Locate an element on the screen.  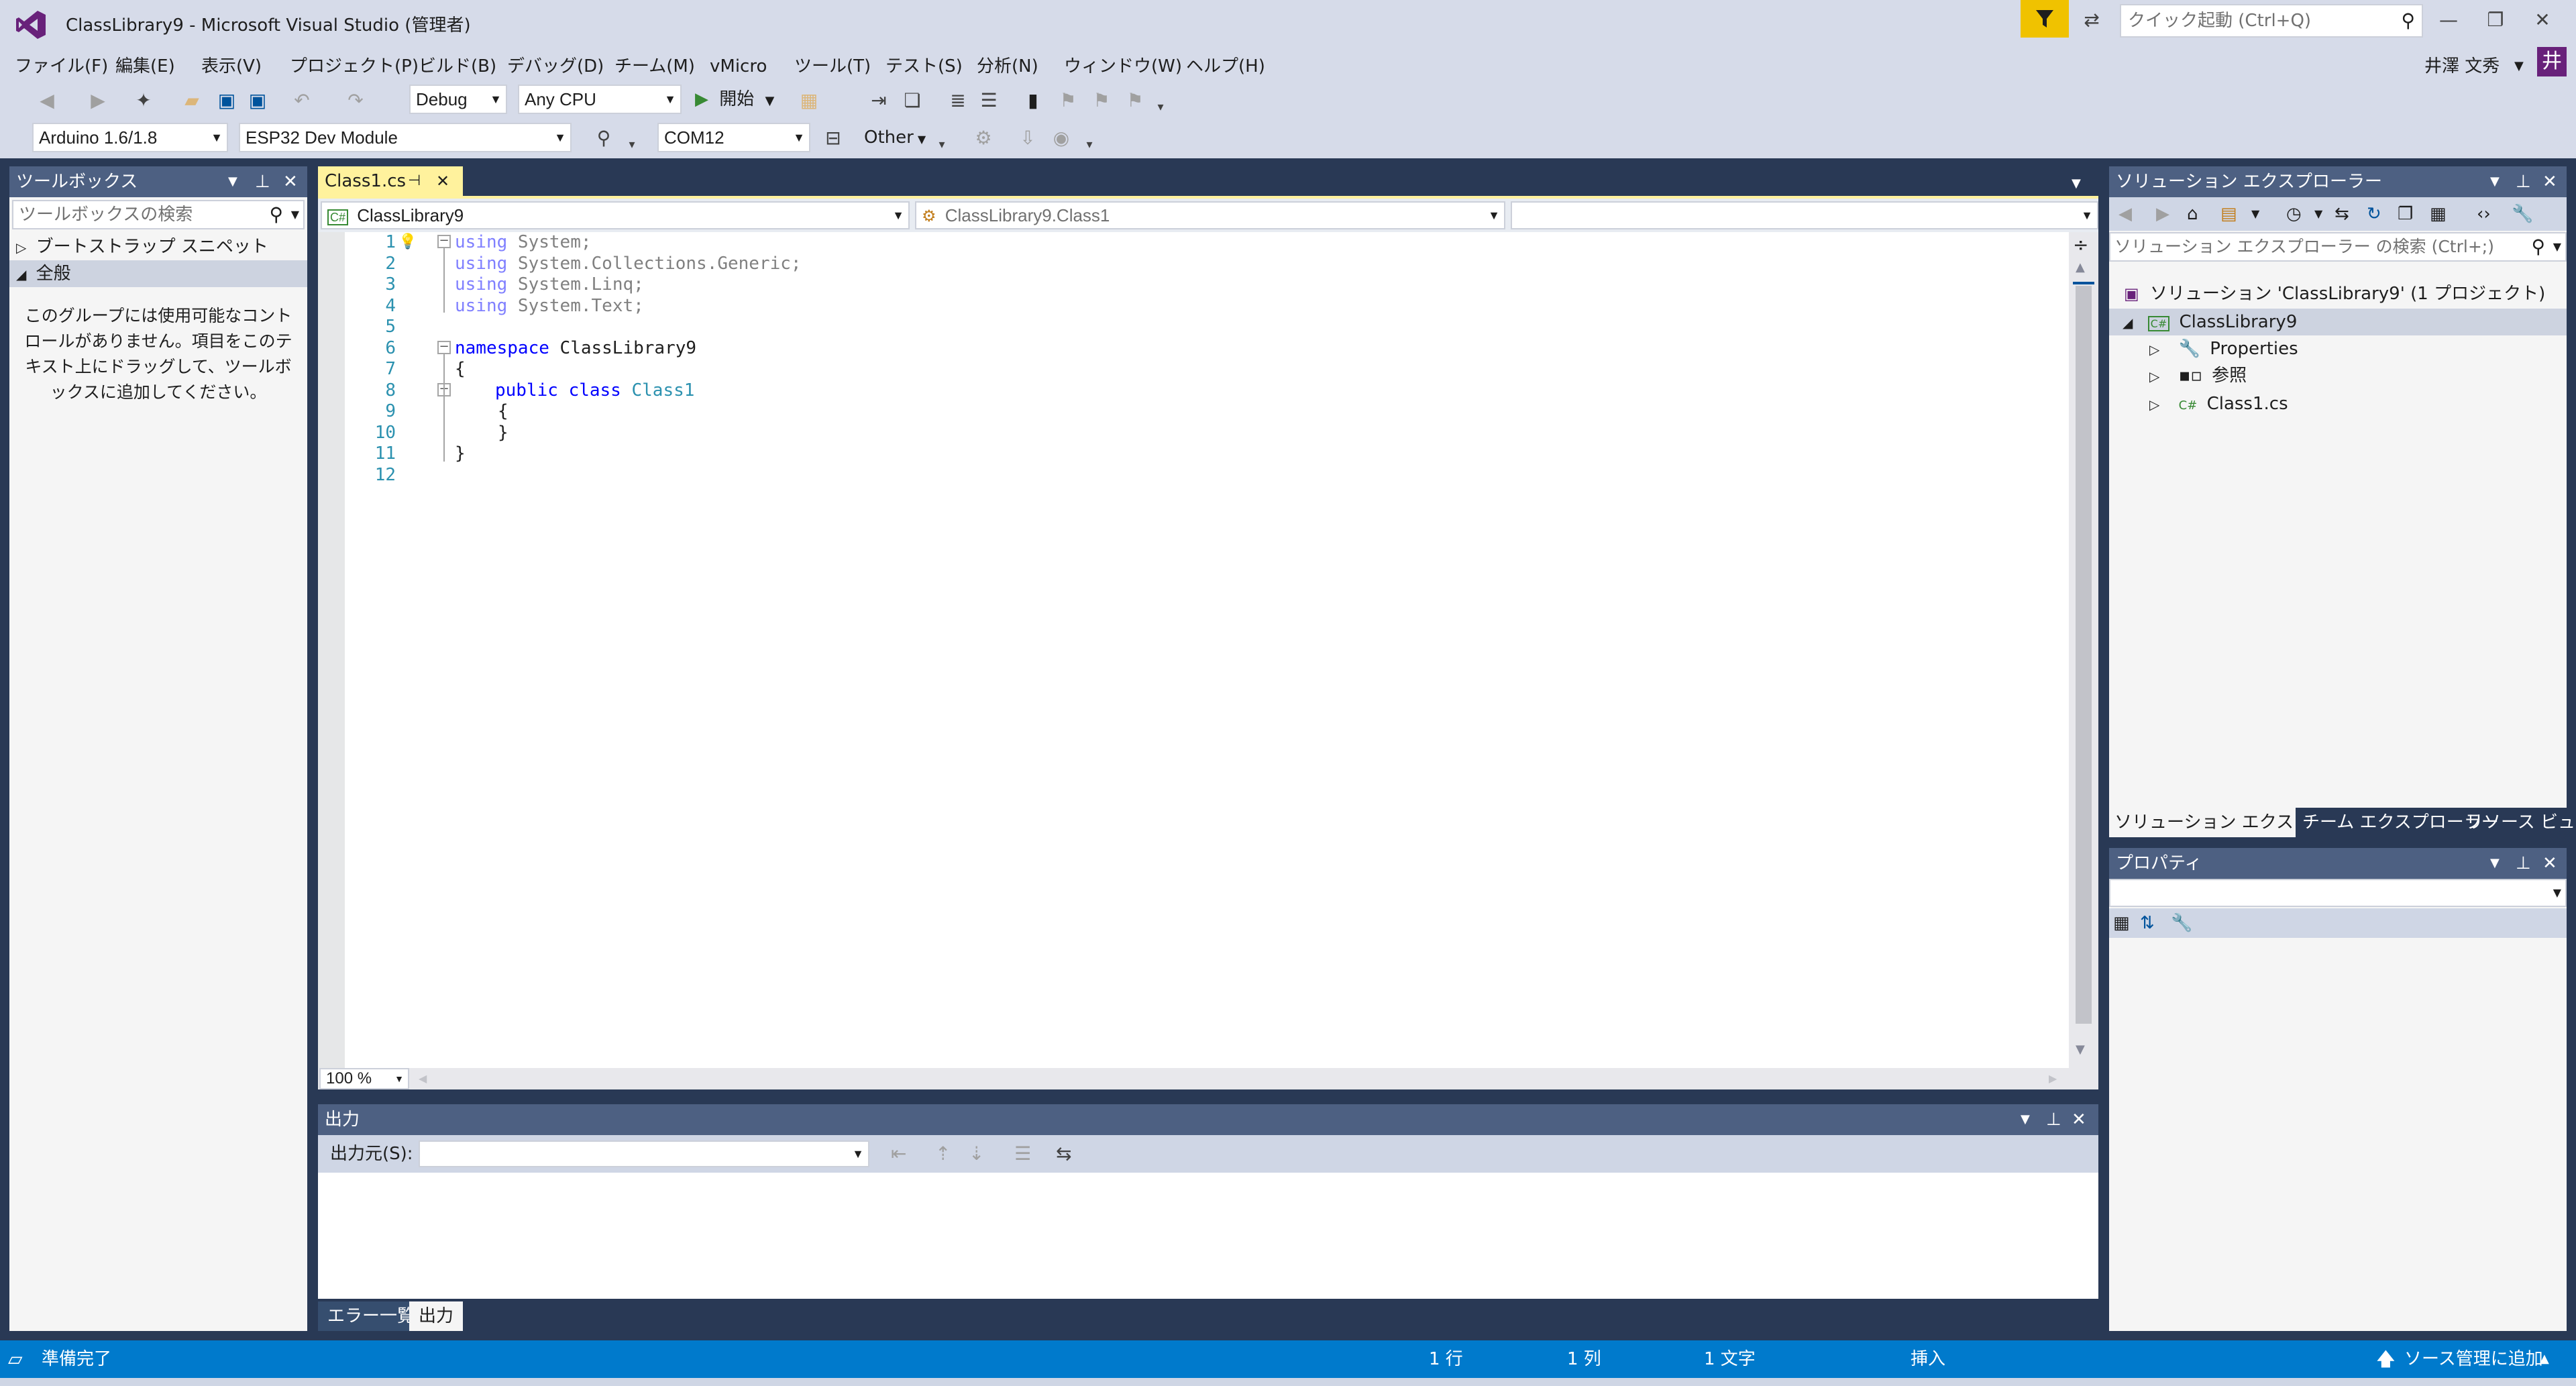
step-into-icon: ⇥ is located at coordinates (878, 100).